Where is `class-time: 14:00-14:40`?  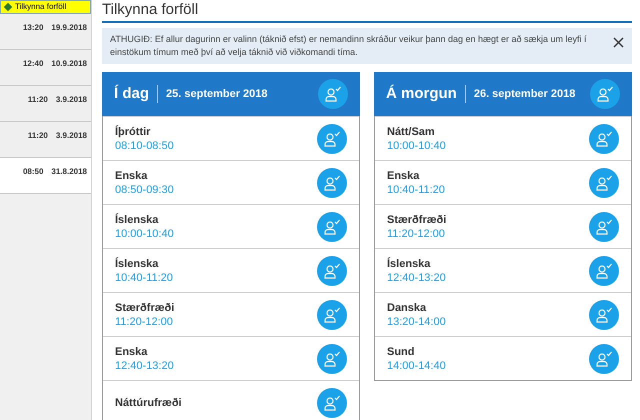 class-time: 14:00-14:40 is located at coordinates (417, 365).